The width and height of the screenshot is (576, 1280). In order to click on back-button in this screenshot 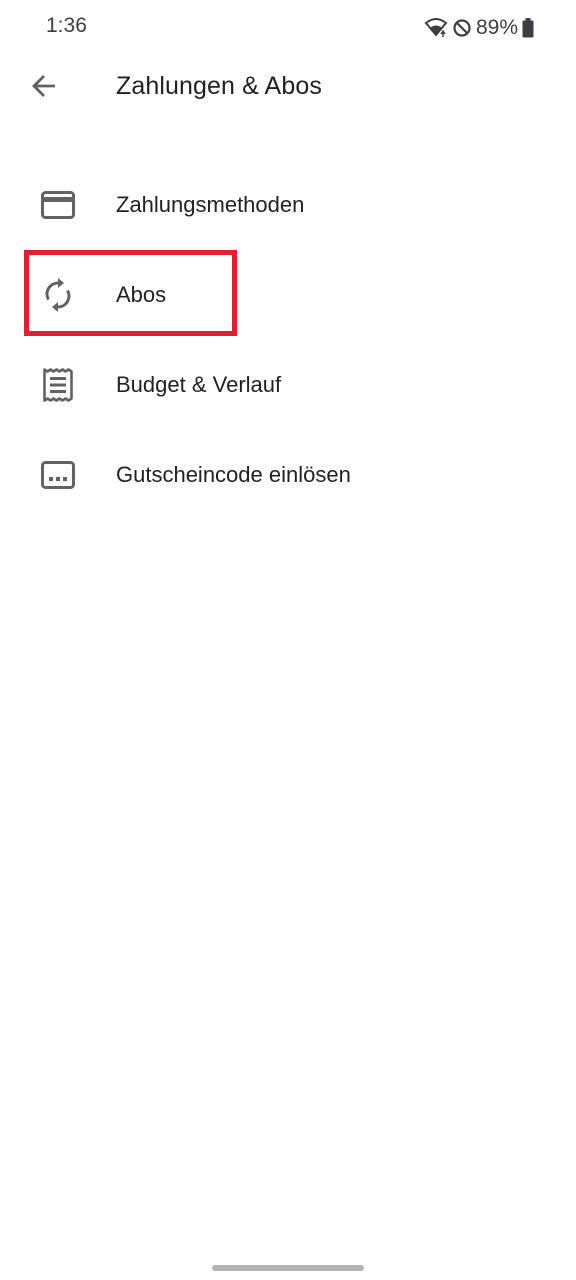, I will do `click(44, 88)`.